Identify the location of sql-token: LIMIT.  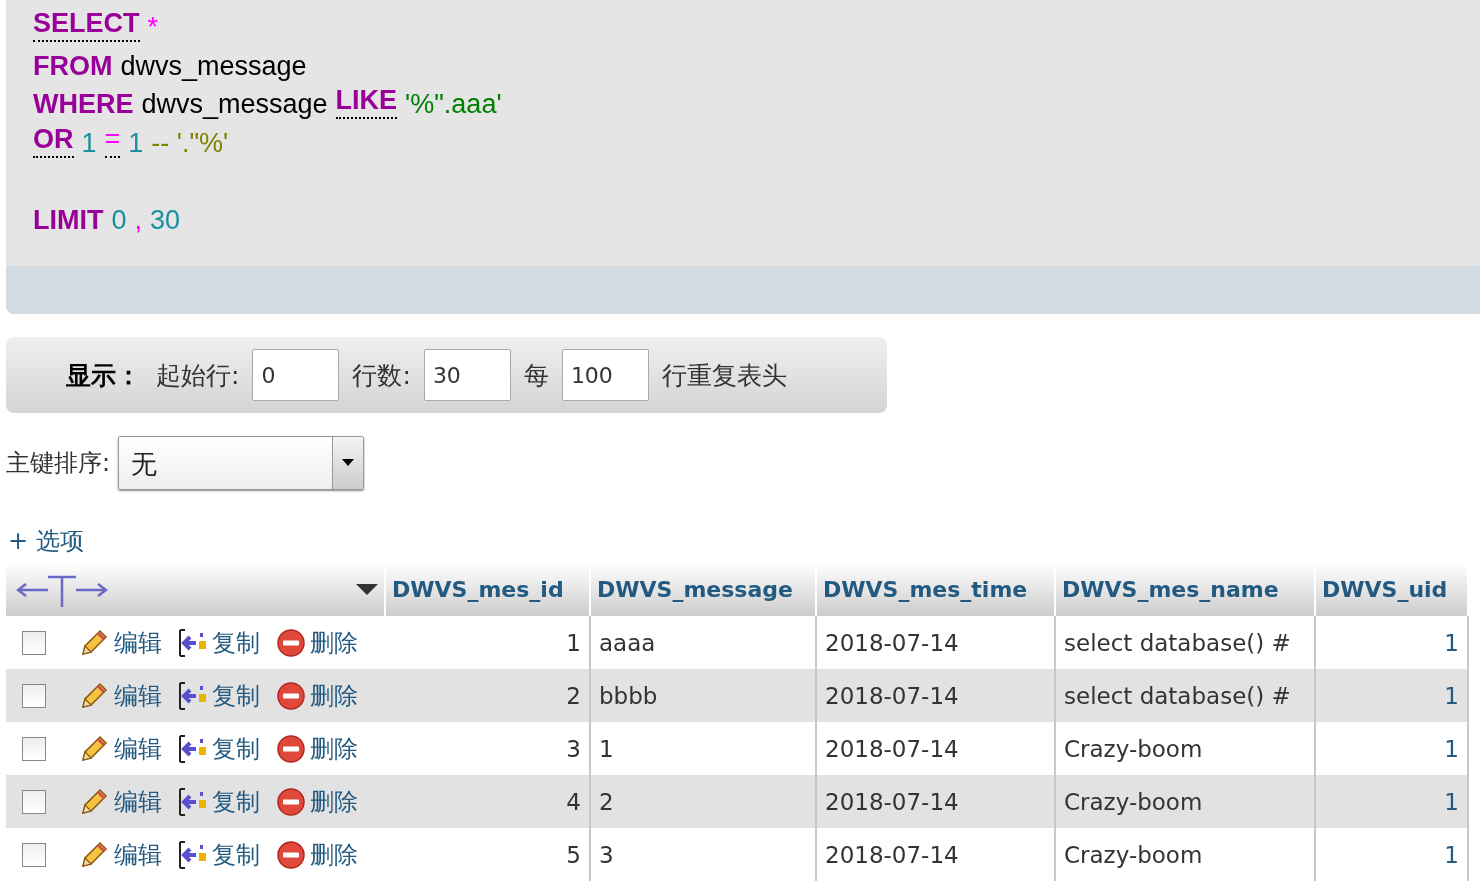
(68, 220).